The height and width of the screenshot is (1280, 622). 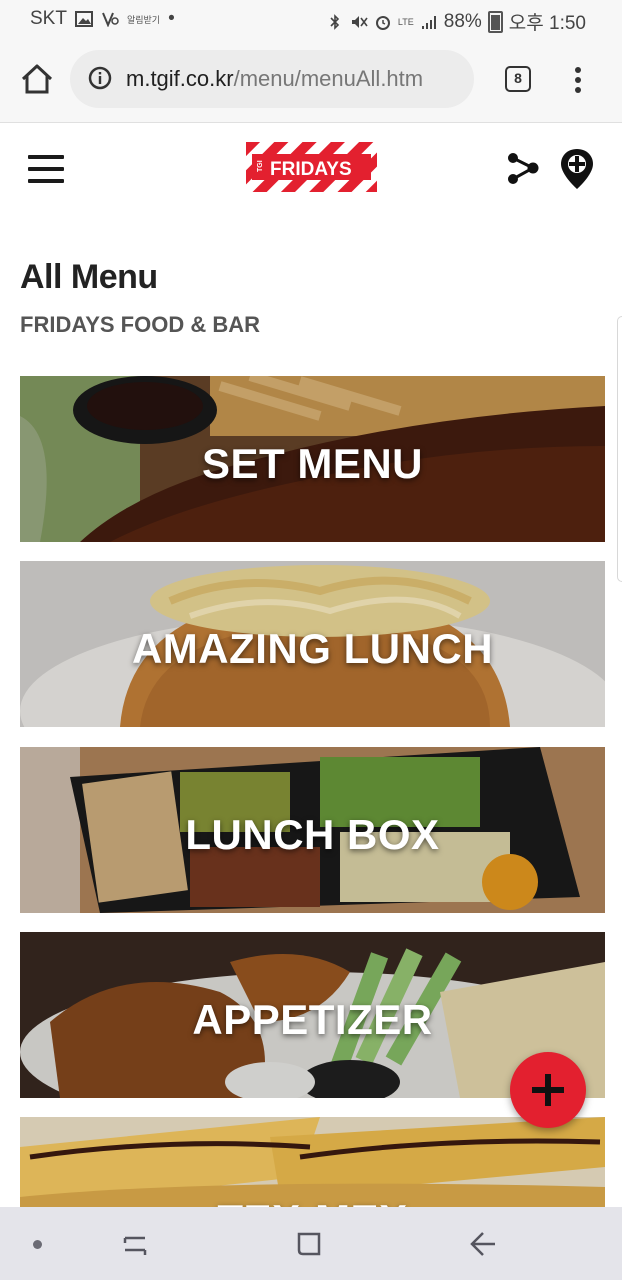 What do you see at coordinates (100, 78) in the screenshot?
I see `info-icon` at bounding box center [100, 78].